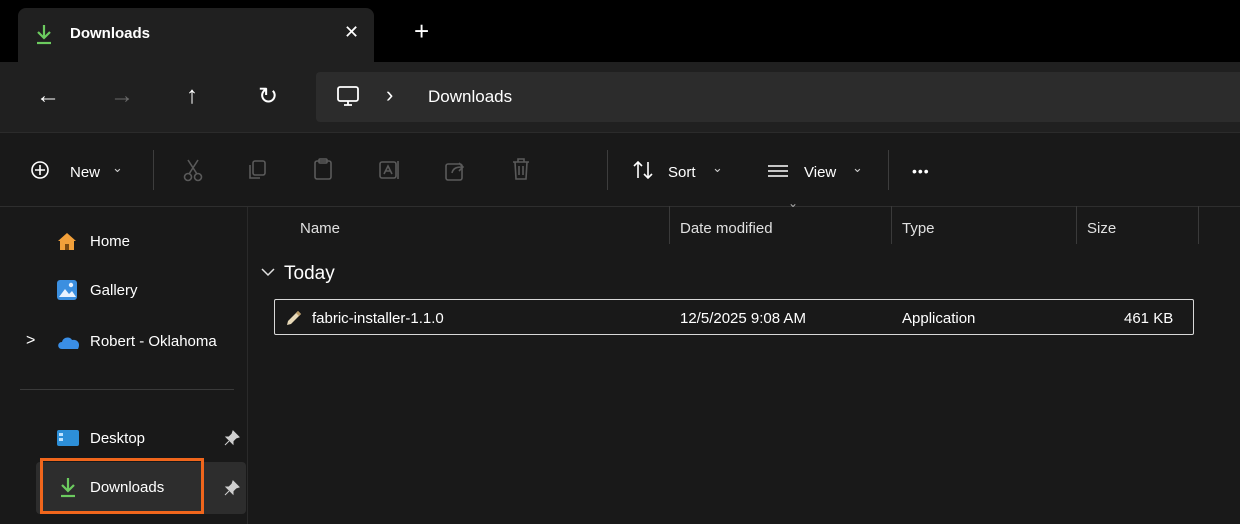 This screenshot has width=1240, height=524. I want to click on sidebar-item-label: Robert - Oklahoma, so click(153, 341).